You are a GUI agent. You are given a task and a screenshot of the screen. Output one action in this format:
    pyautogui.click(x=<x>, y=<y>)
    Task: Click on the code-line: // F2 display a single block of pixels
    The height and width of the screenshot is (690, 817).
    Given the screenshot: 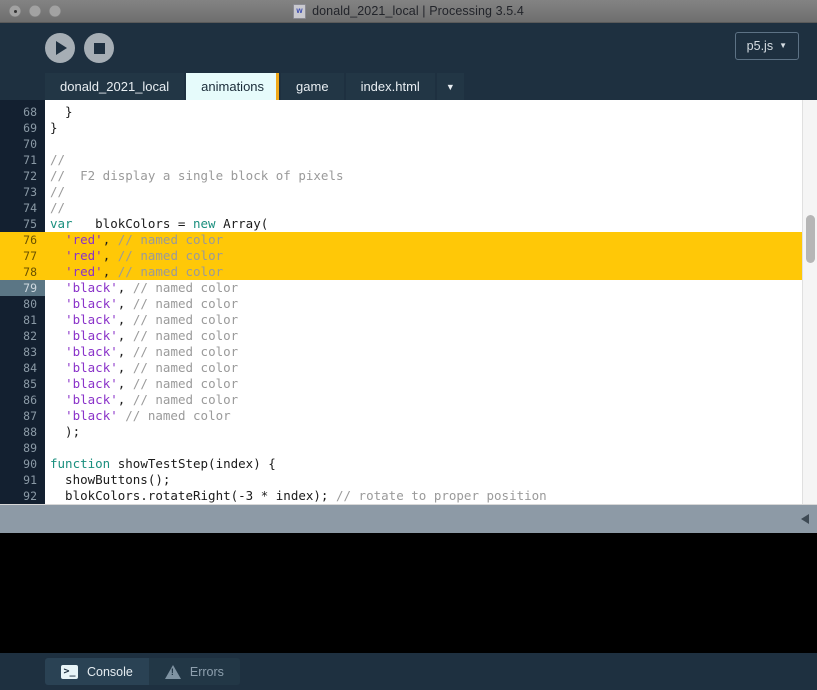 What is the action you would take?
    pyautogui.click(x=423, y=176)
    